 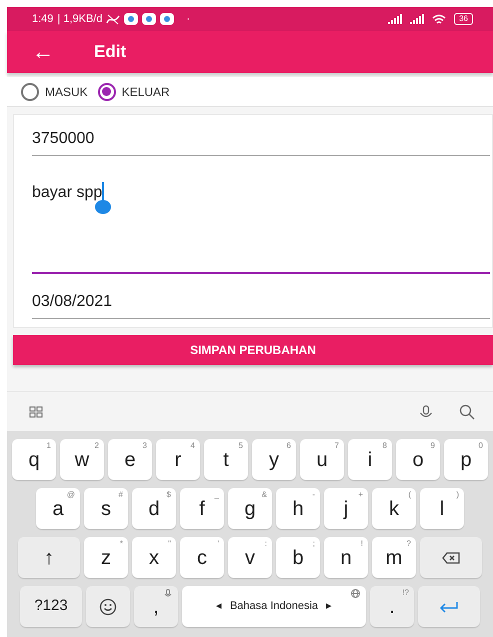 I want to click on keyboard-key: s #, so click(x=106, y=508).